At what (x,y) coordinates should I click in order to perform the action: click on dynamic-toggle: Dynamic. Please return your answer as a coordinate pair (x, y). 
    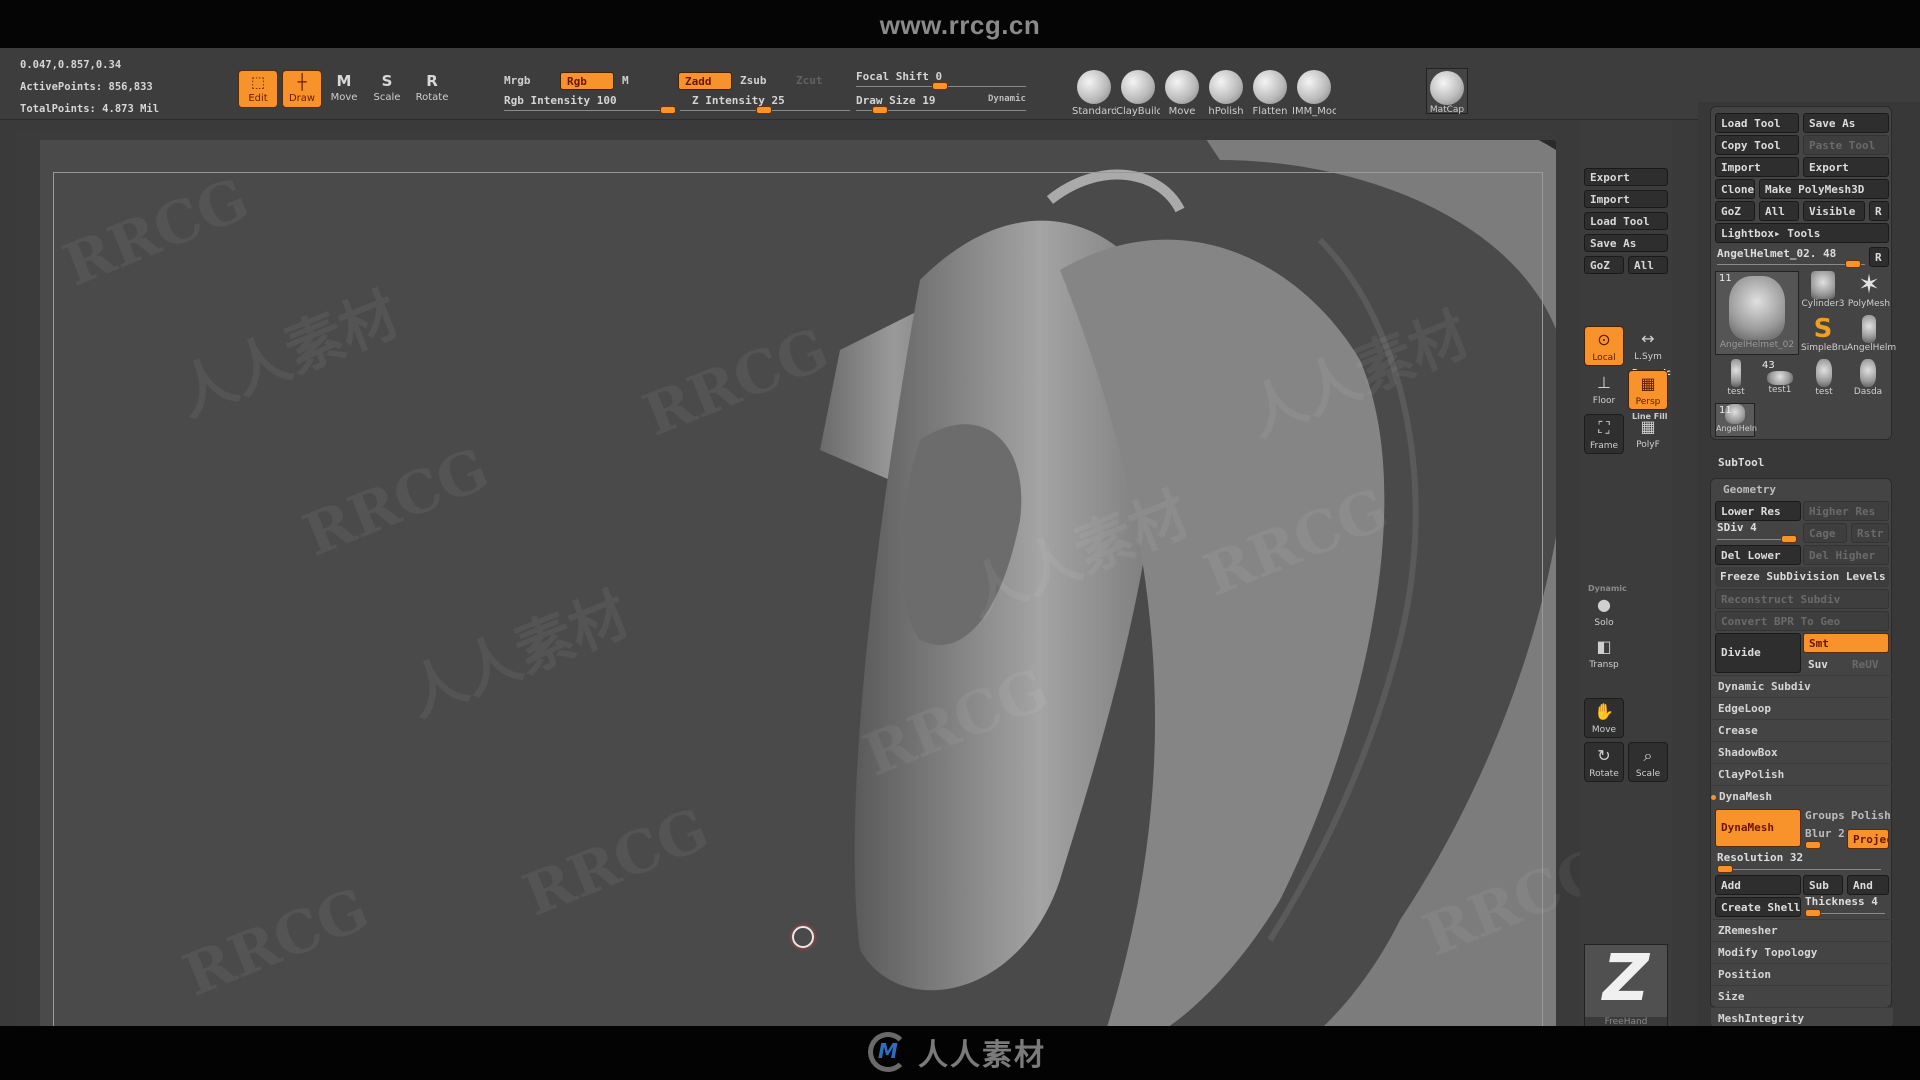
    Looking at the image, I should click on (1007, 99).